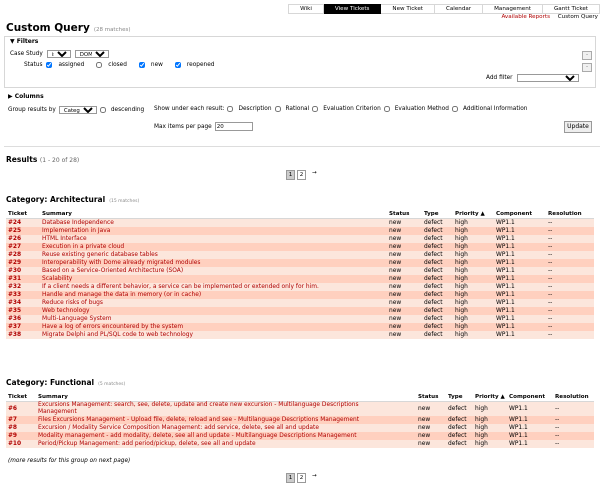  What do you see at coordinates (23, 247) in the screenshot?
I see `ticket-id-link: #27` at bounding box center [23, 247].